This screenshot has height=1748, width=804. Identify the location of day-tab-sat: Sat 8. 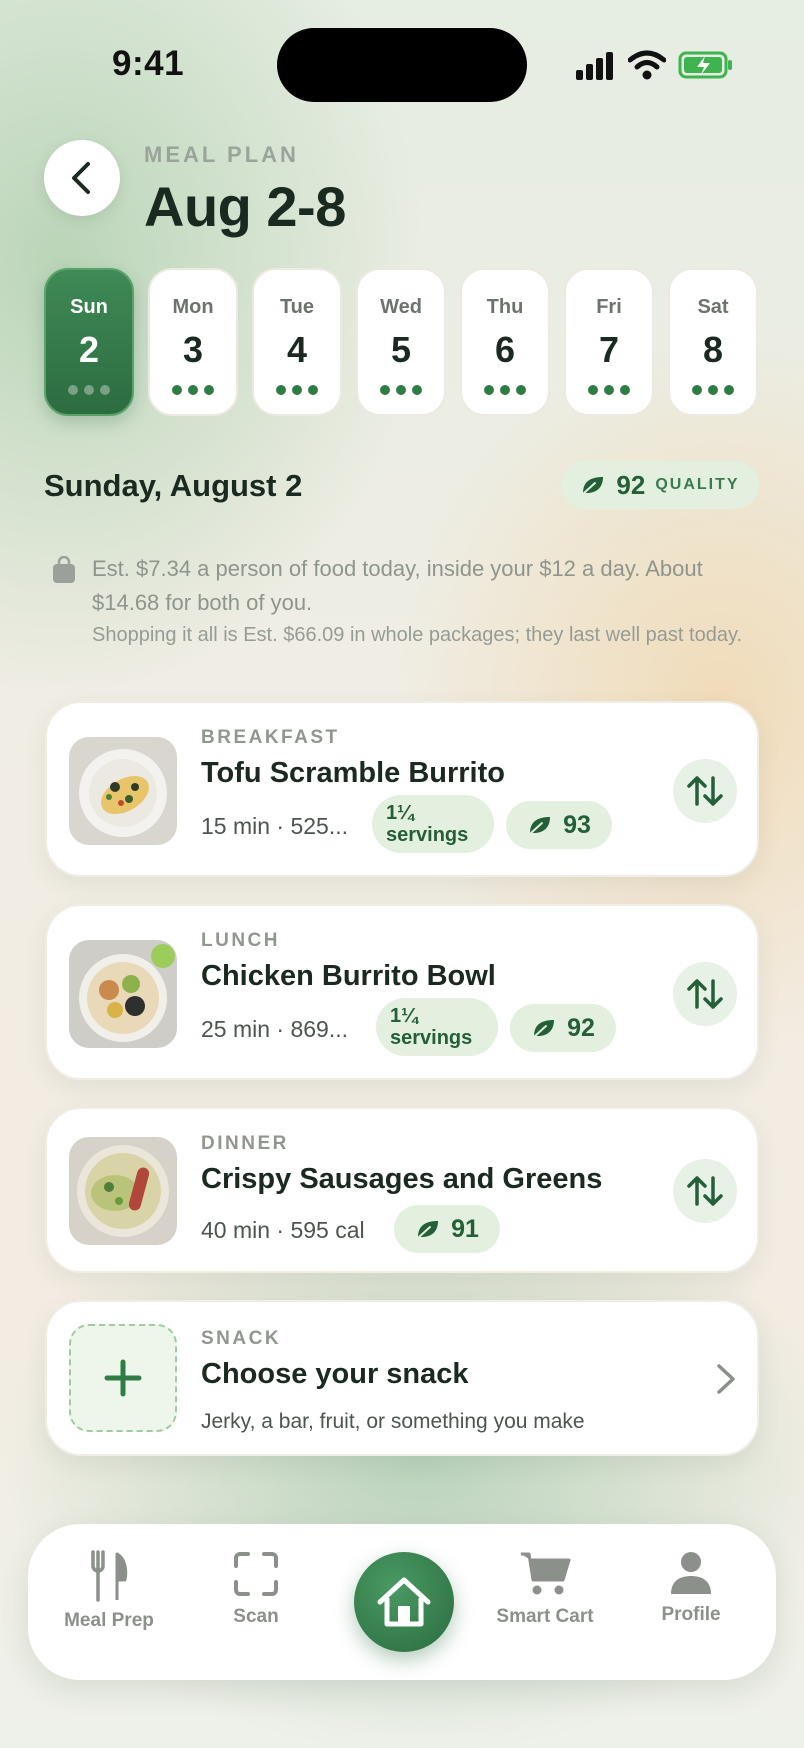
(713, 342).